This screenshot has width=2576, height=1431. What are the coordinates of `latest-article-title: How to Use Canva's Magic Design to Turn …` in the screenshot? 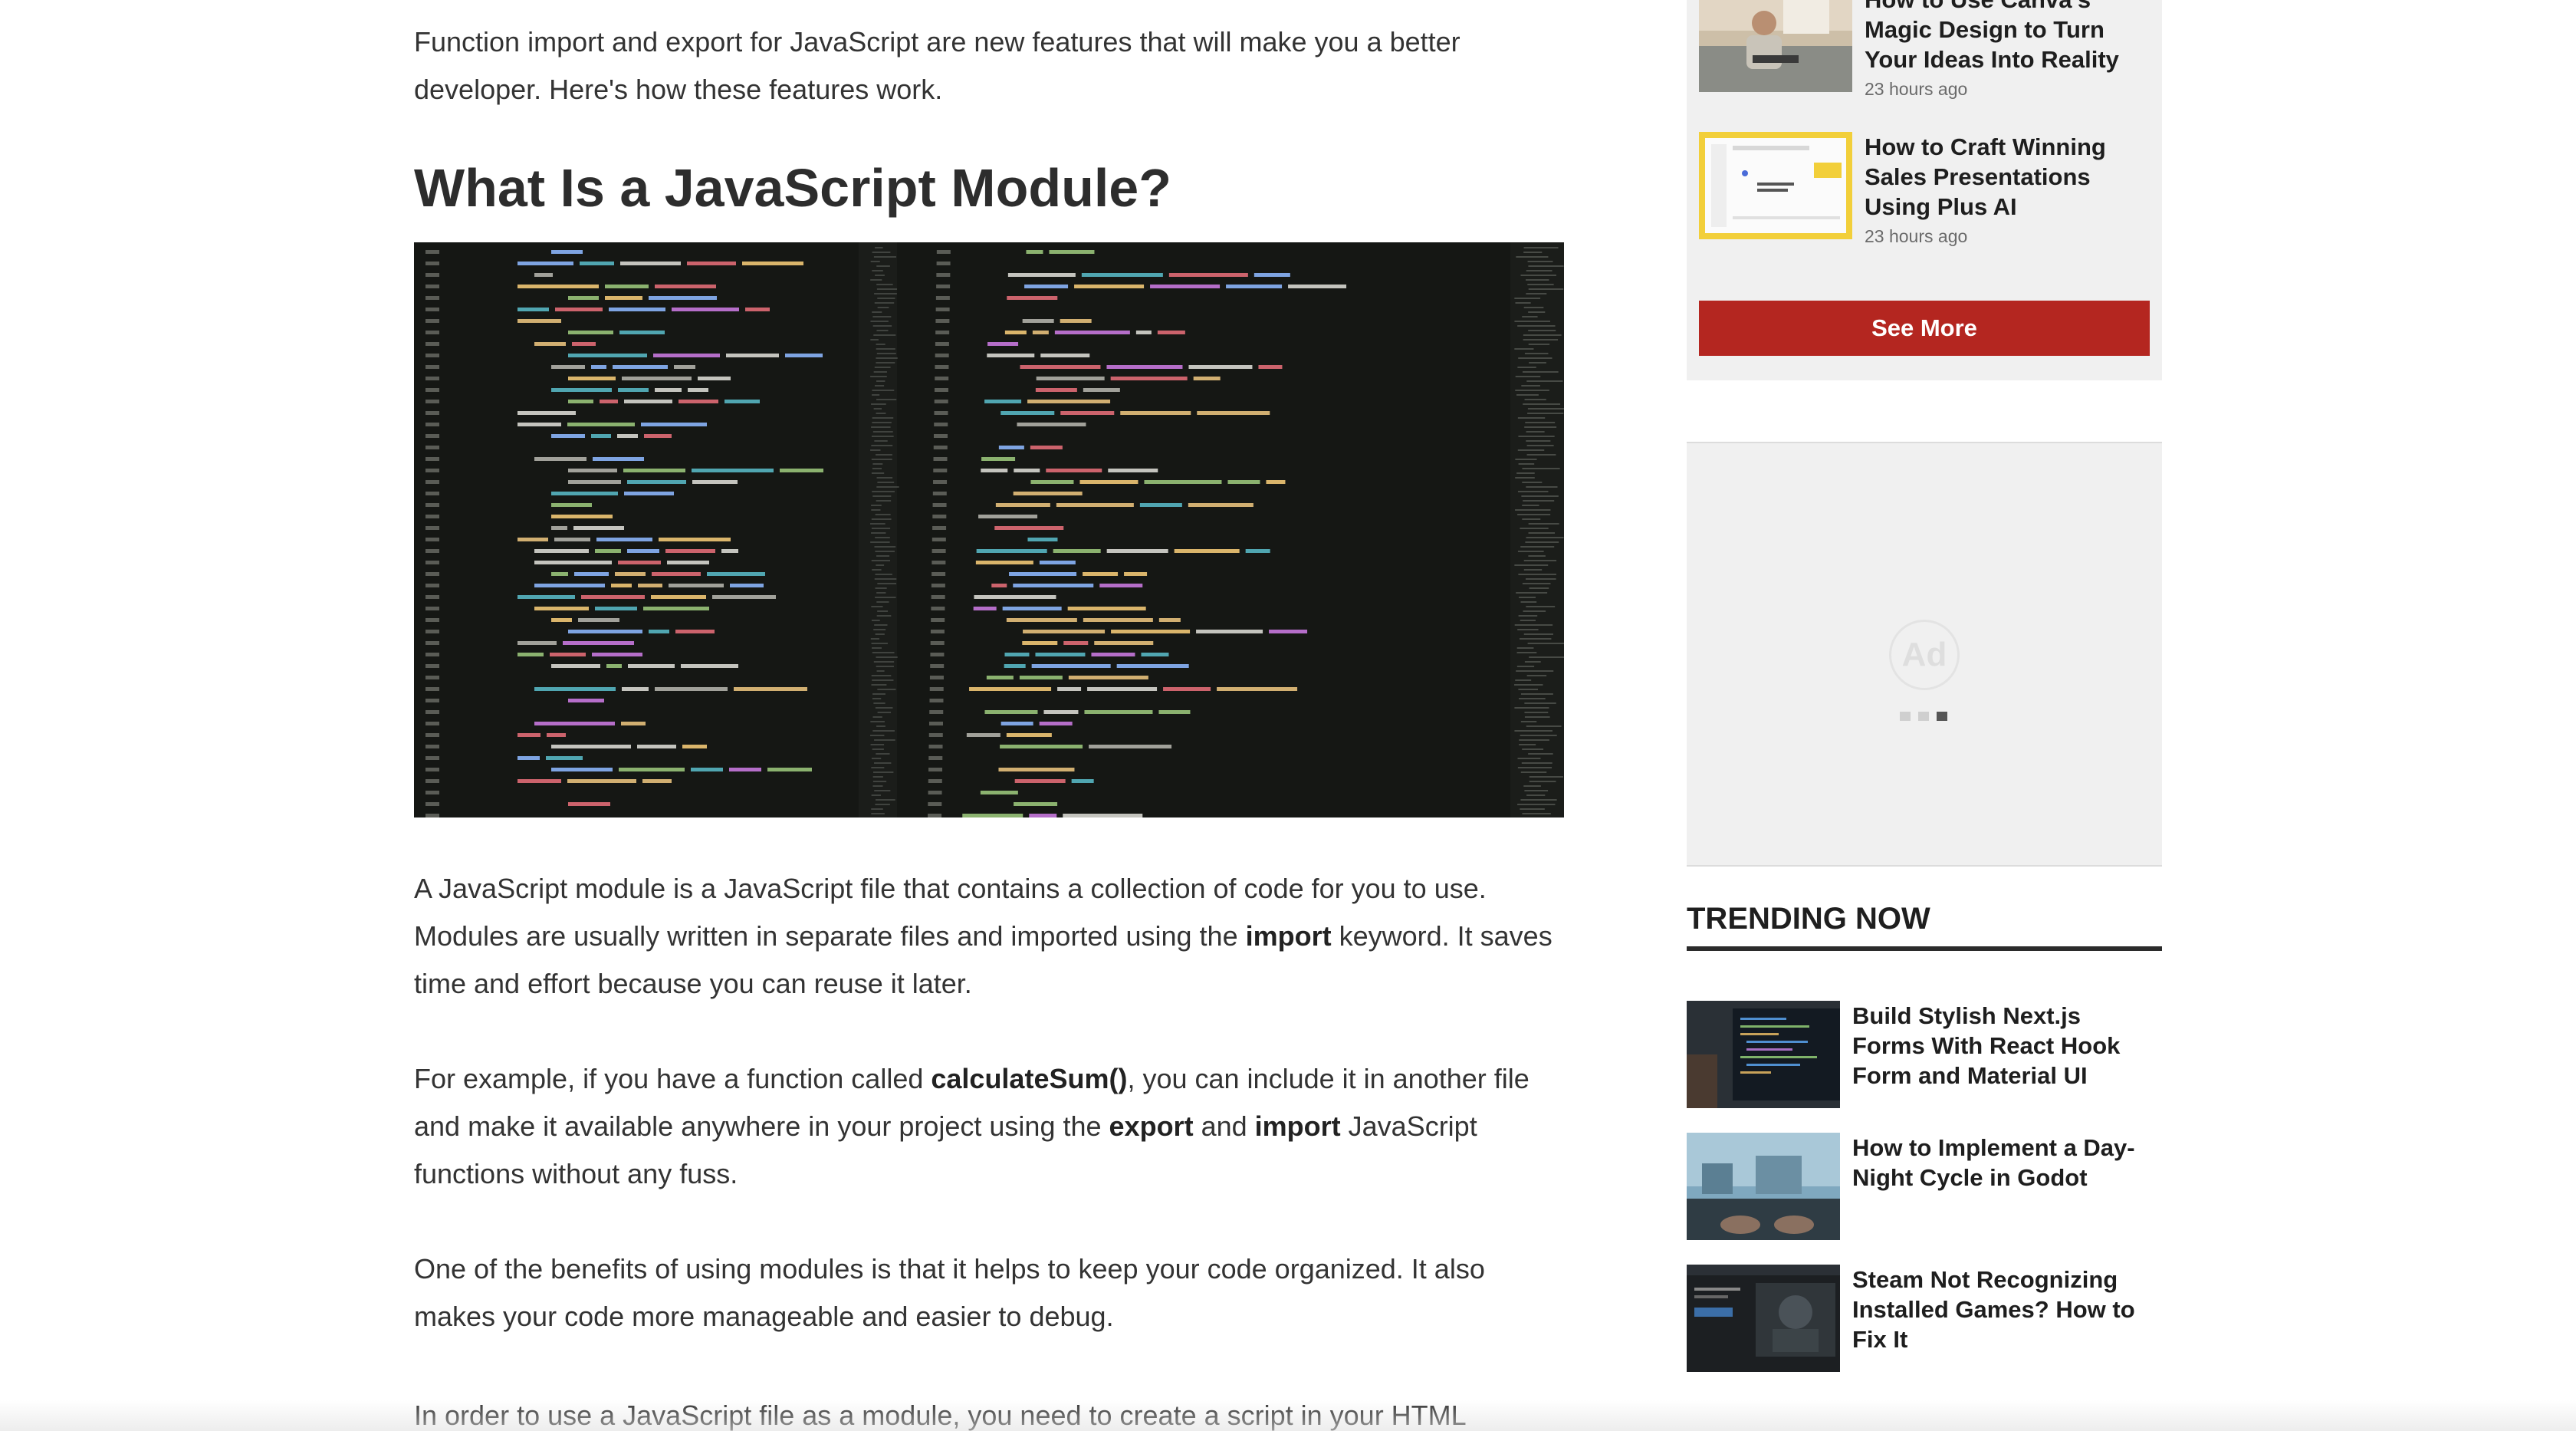 It's located at (2007, 37).